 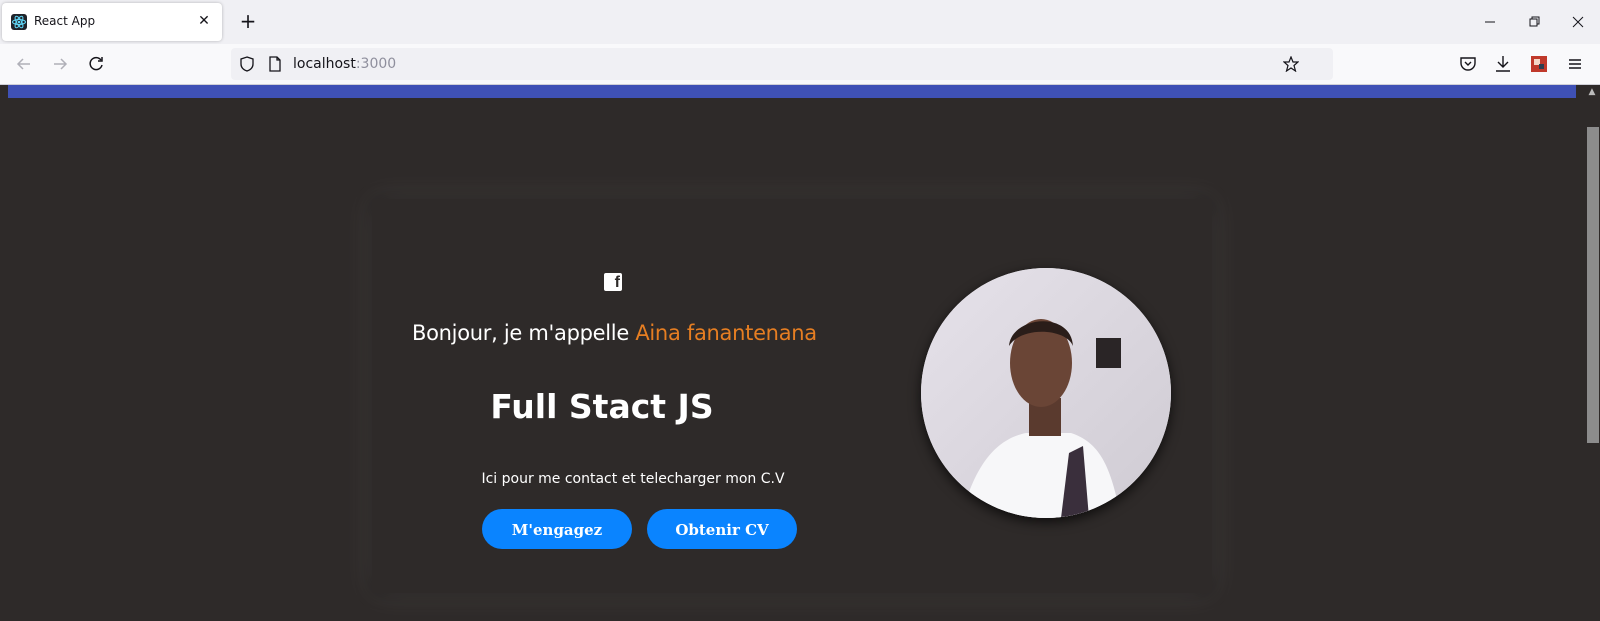 What do you see at coordinates (19, 22) in the screenshot?
I see `react-favicon-icon` at bounding box center [19, 22].